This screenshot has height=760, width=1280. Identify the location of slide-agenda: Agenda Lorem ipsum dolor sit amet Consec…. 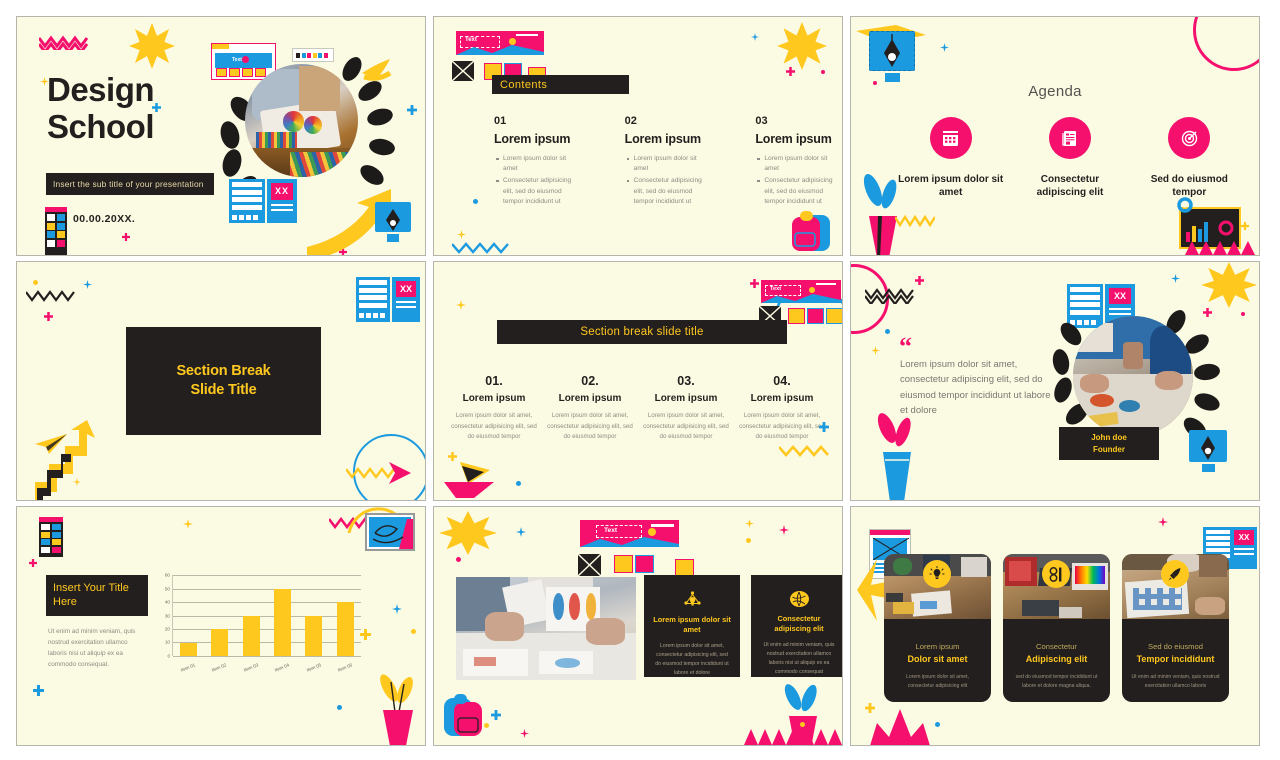
(1055, 136).